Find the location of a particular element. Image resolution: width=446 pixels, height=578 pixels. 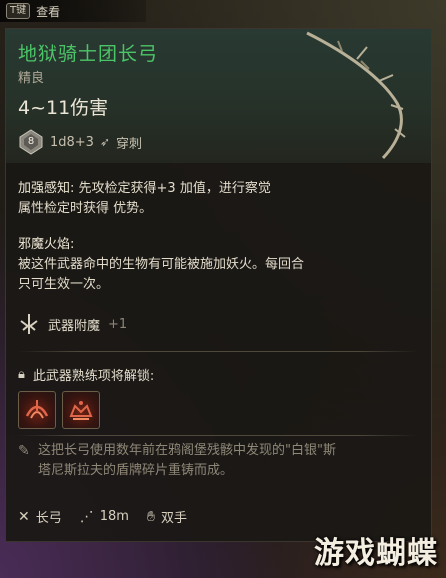

damage-type: 穿刺 is located at coordinates (129, 144).